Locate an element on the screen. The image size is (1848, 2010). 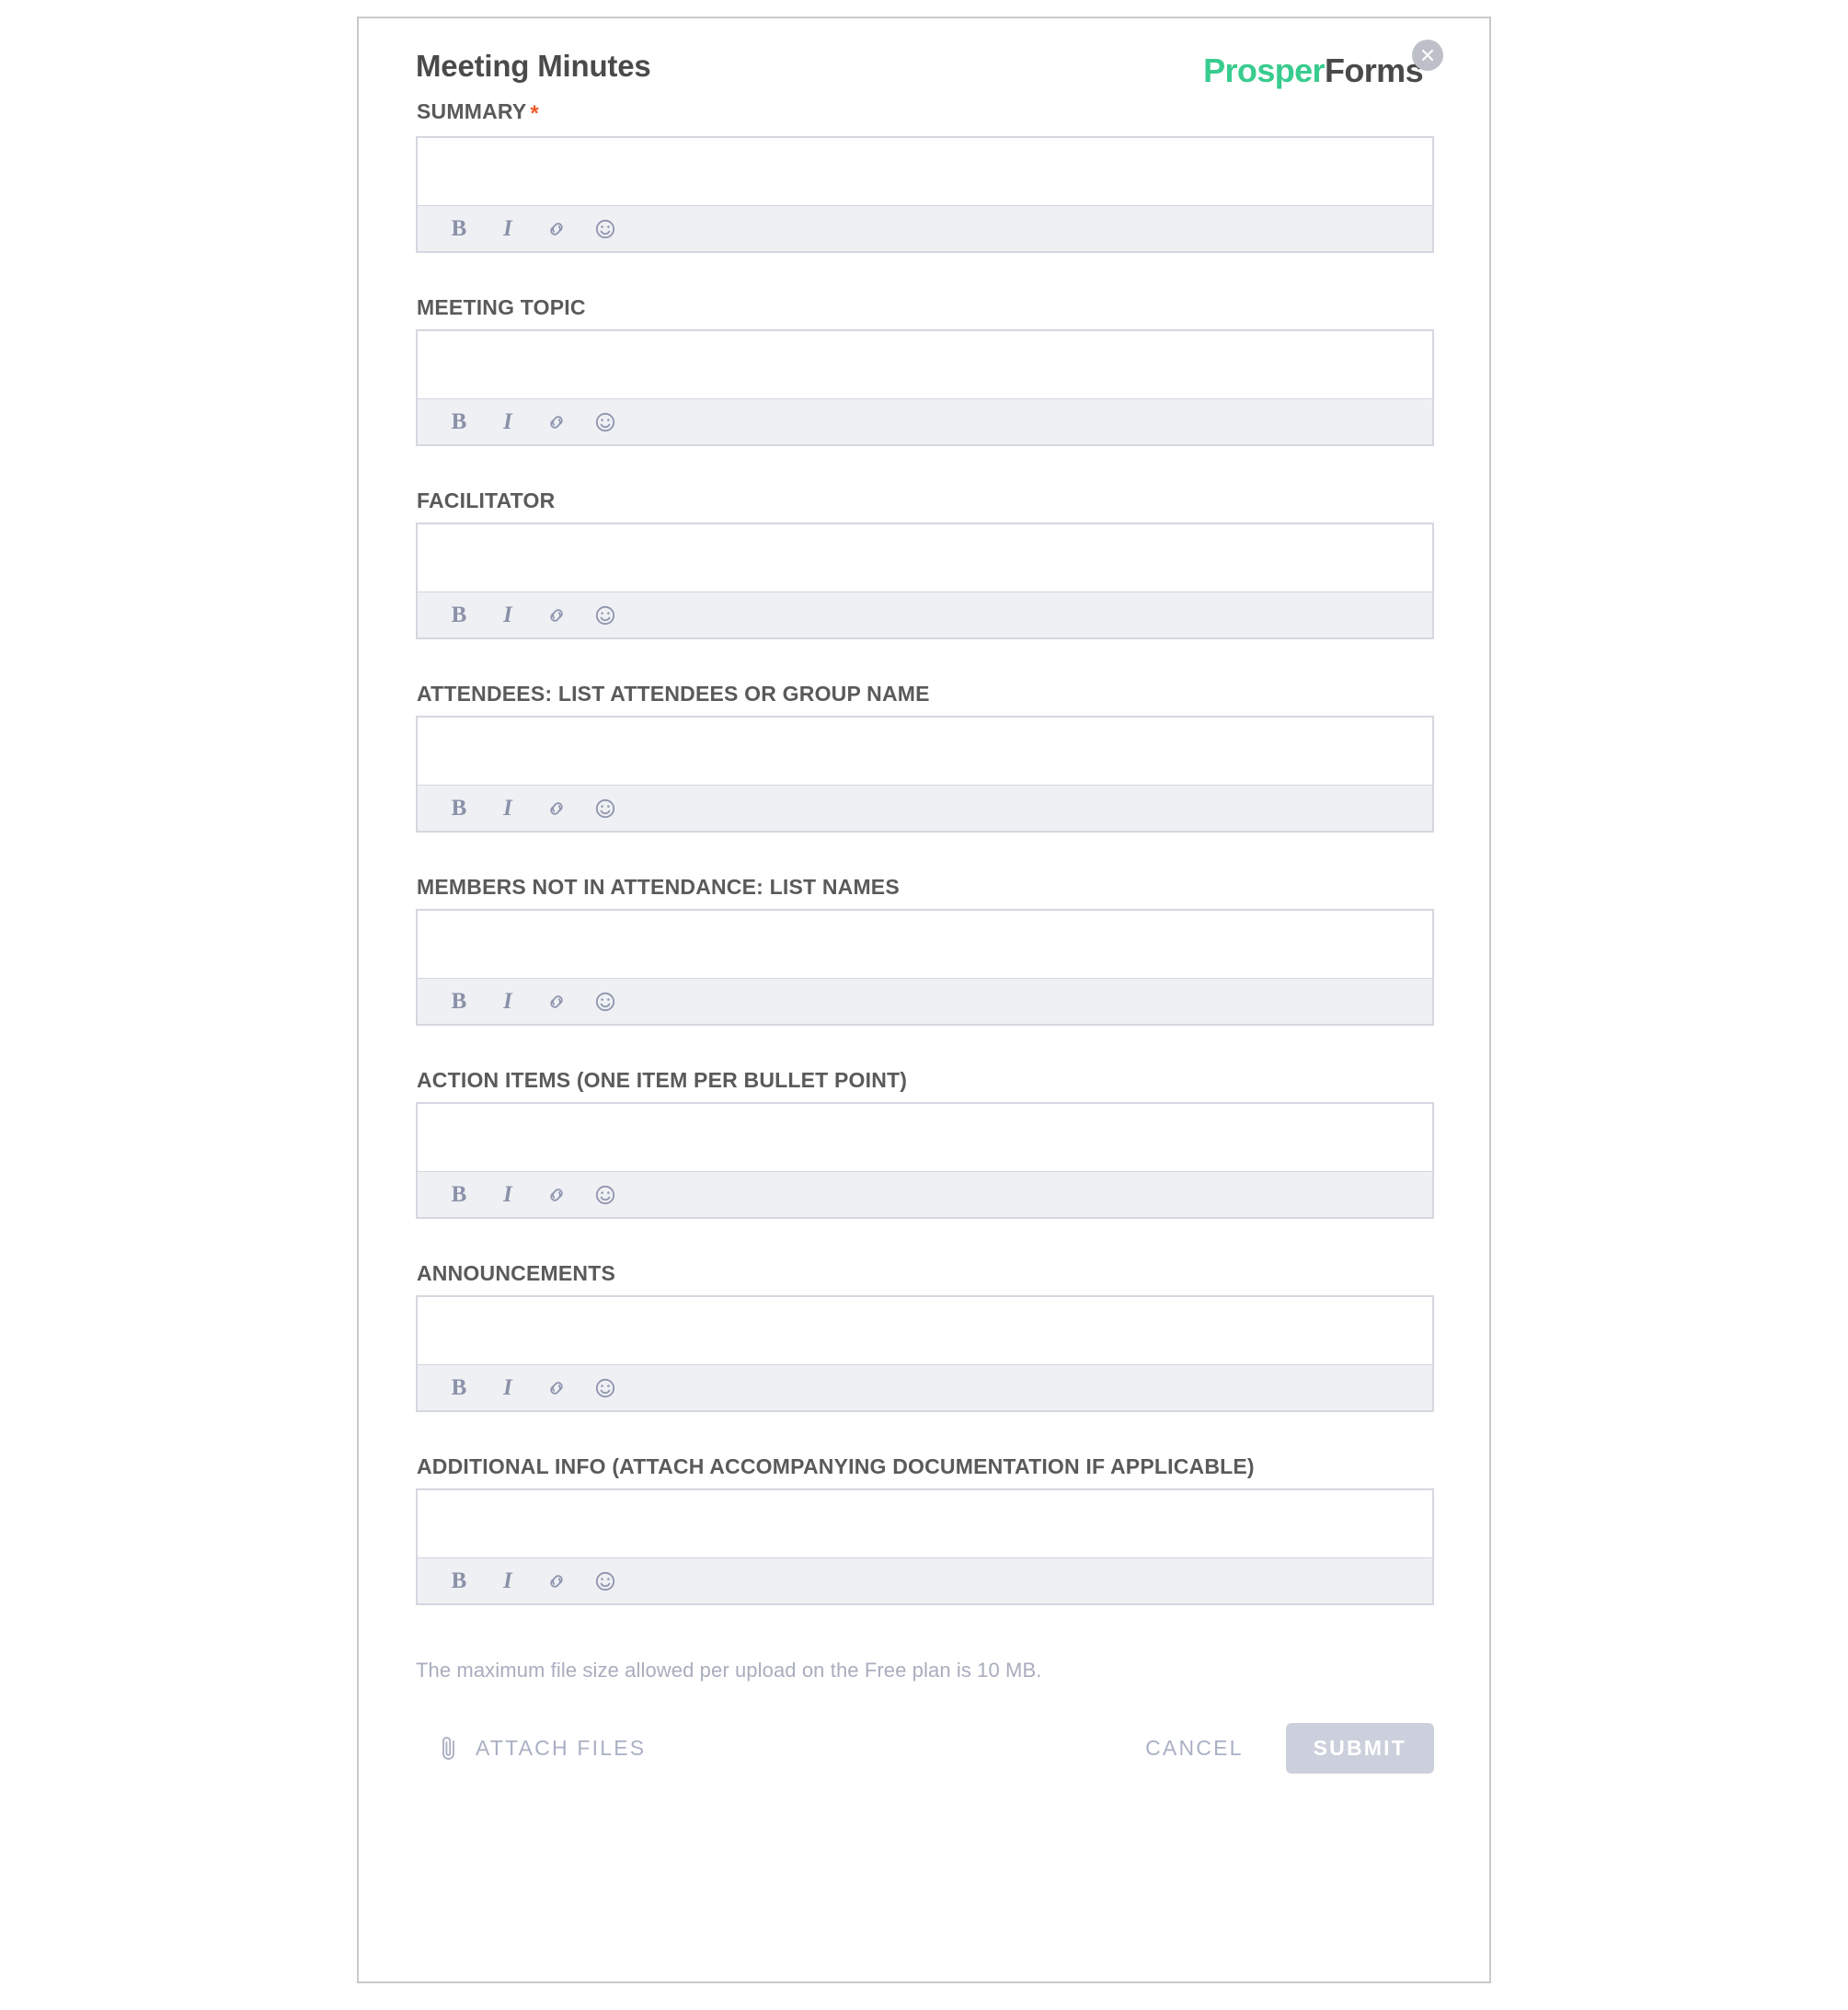
field-label: MEETING TOPIC is located at coordinates (924, 311).